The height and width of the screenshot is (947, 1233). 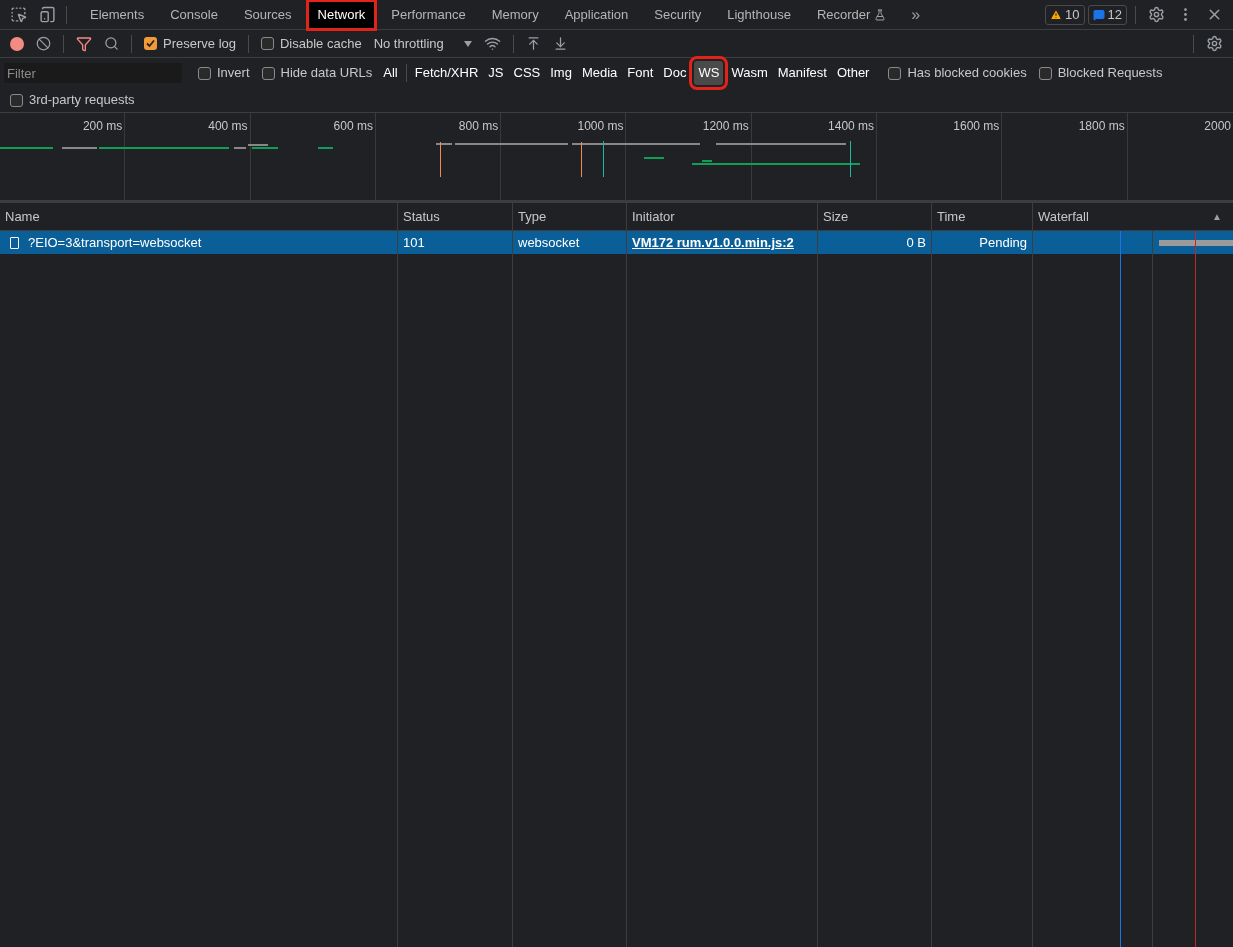 What do you see at coordinates (1107, 14) in the screenshot?
I see `messages-badge: 12` at bounding box center [1107, 14].